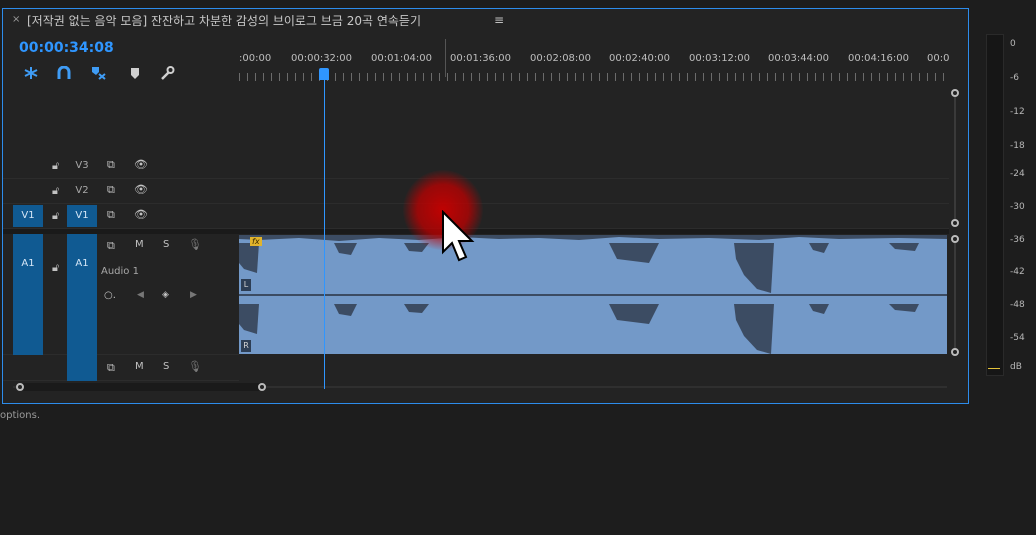 Image resolution: width=1036 pixels, height=535 pixels. Describe the element at coordinates (28, 294) in the screenshot. I see `source-patch-a1: A1` at that location.